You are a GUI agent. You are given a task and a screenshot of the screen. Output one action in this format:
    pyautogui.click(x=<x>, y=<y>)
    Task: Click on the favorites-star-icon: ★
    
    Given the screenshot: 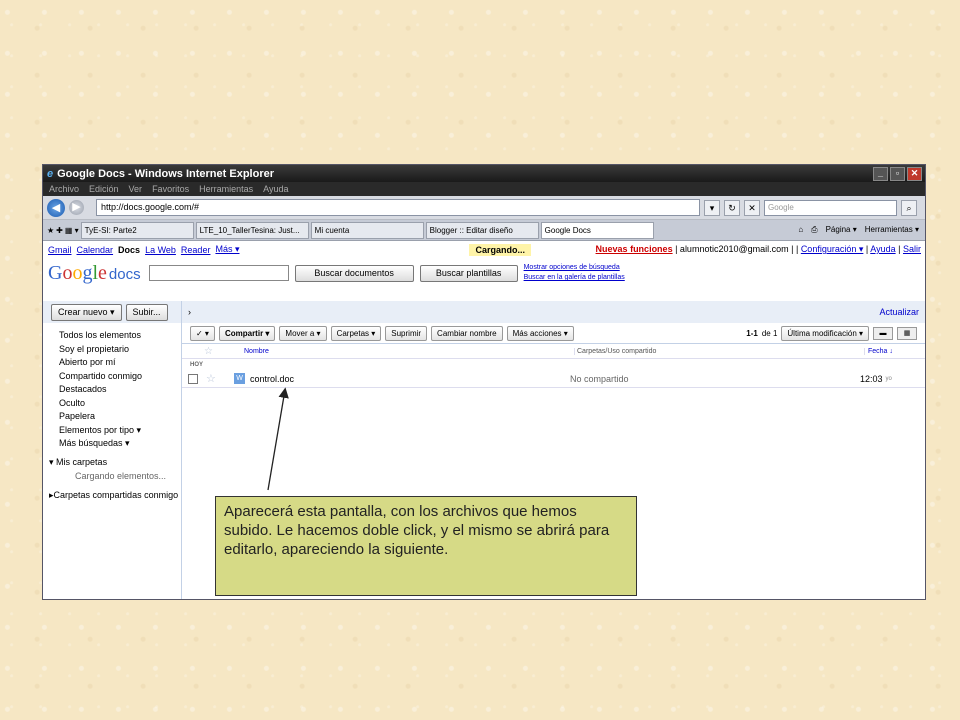 What is the action you would take?
    pyautogui.click(x=50, y=230)
    